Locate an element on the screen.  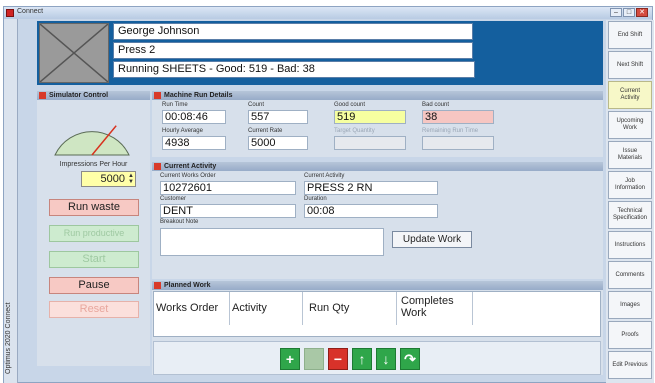
spinner-icon: ▲ ▼ is located at coordinates (130, 179).